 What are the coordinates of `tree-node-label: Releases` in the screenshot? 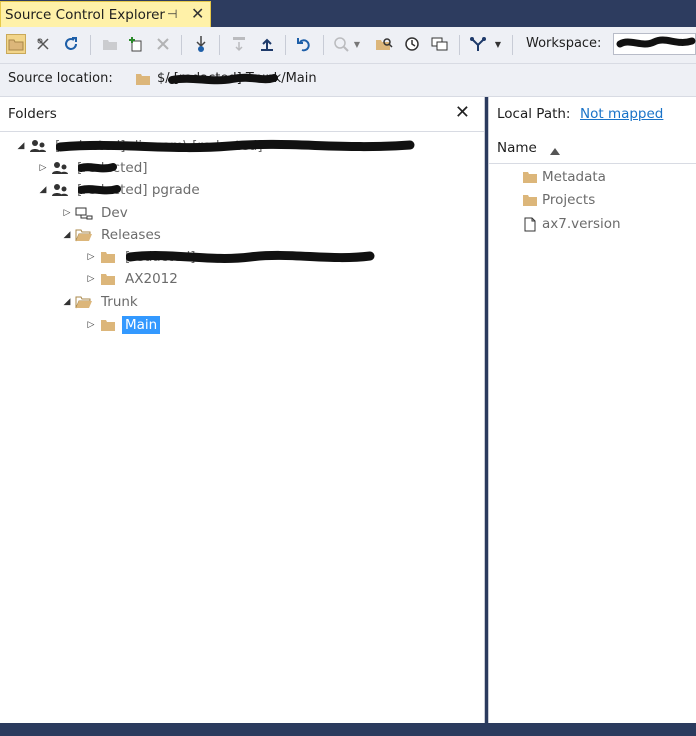 It's located at (131, 235).